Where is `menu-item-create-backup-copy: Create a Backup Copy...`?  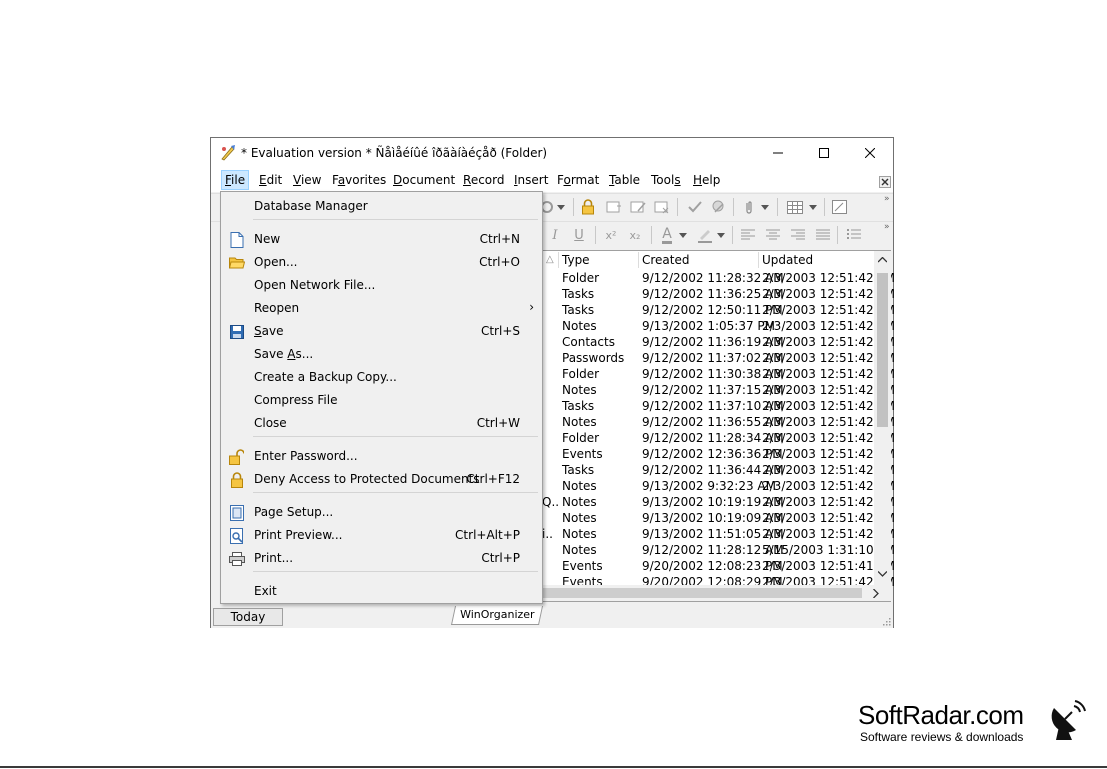
menu-item-create-backup-copy: Create a Backup Copy... is located at coordinates (381, 377).